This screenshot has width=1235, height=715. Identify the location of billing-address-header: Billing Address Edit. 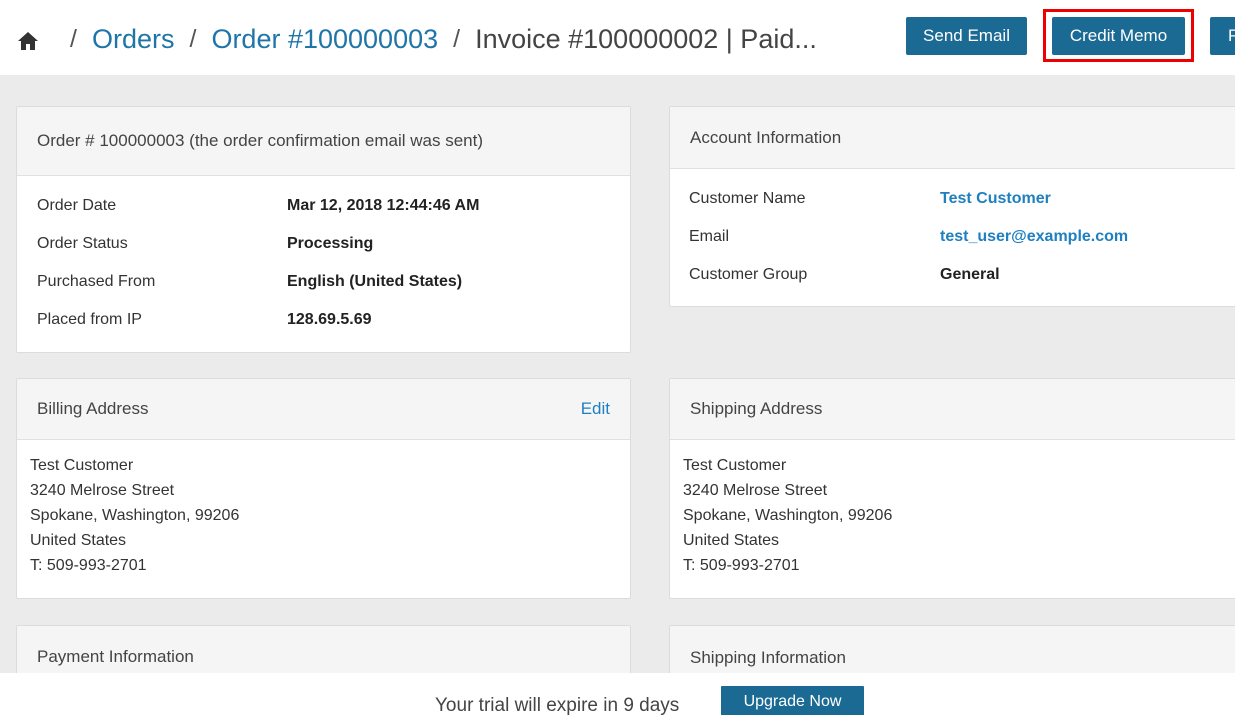
(323, 409).